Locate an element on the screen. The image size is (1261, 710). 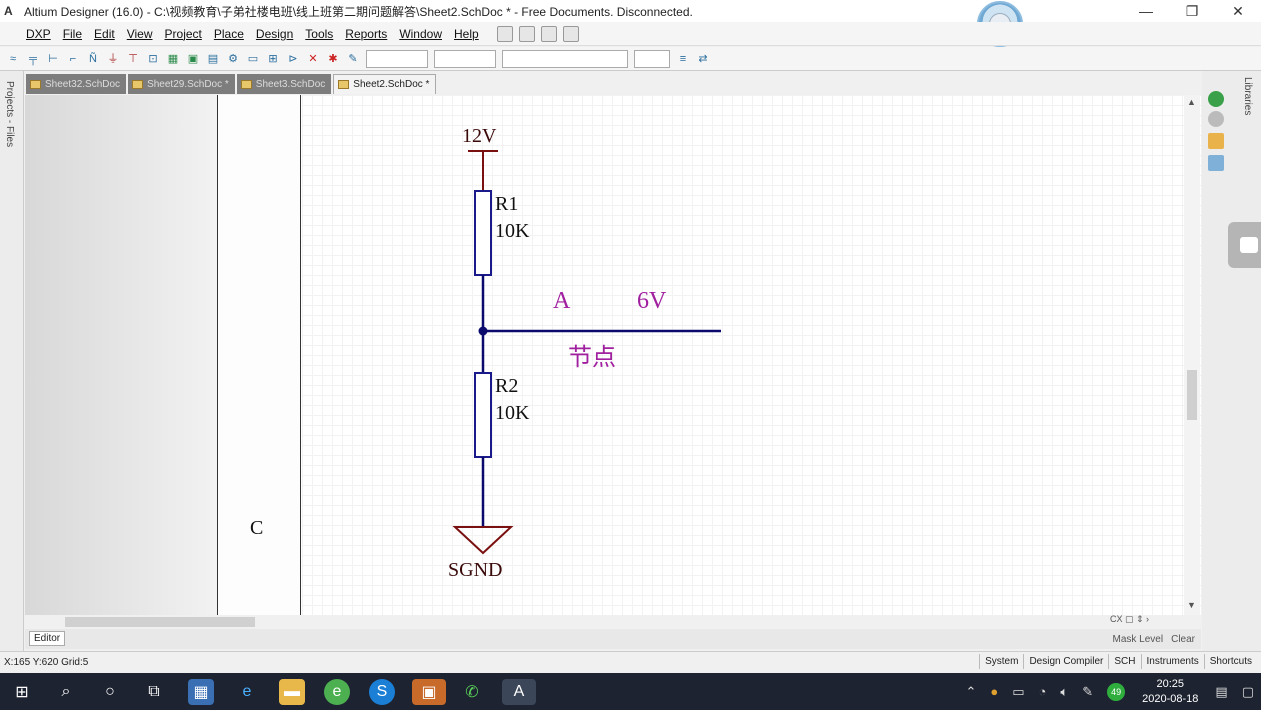
close-button: ✕ is located at coordinates (1238, 11).